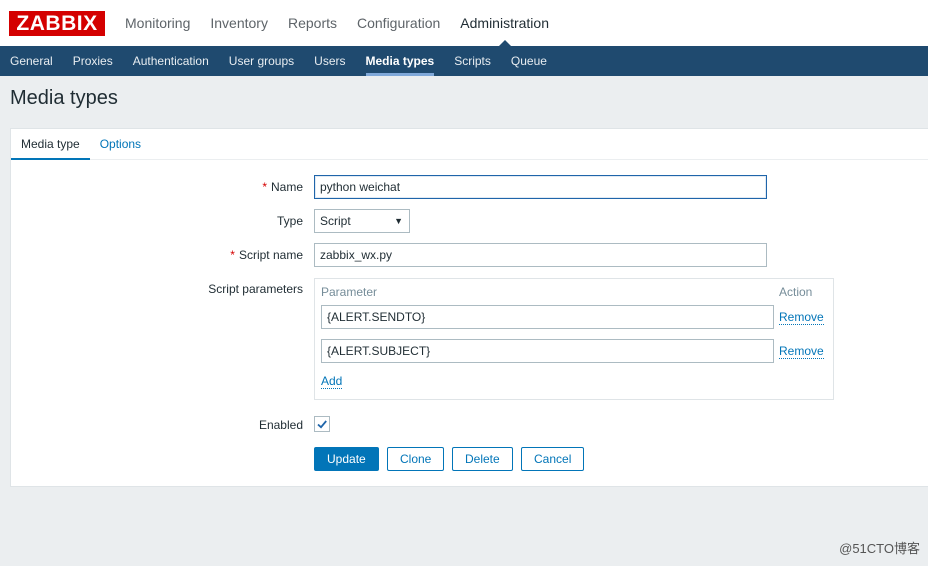 The height and width of the screenshot is (566, 928). What do you see at coordinates (346, 459) in the screenshot?
I see `update-button: Update` at bounding box center [346, 459].